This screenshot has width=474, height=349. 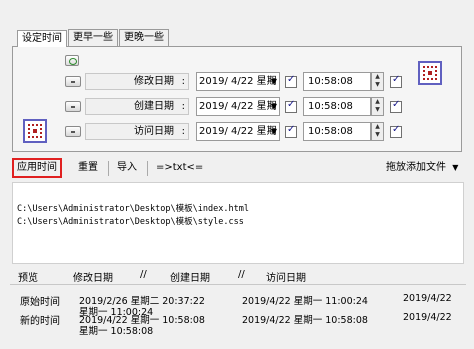 I want to click on modified-time-spinner: ▲ ▼, so click(x=377, y=81).